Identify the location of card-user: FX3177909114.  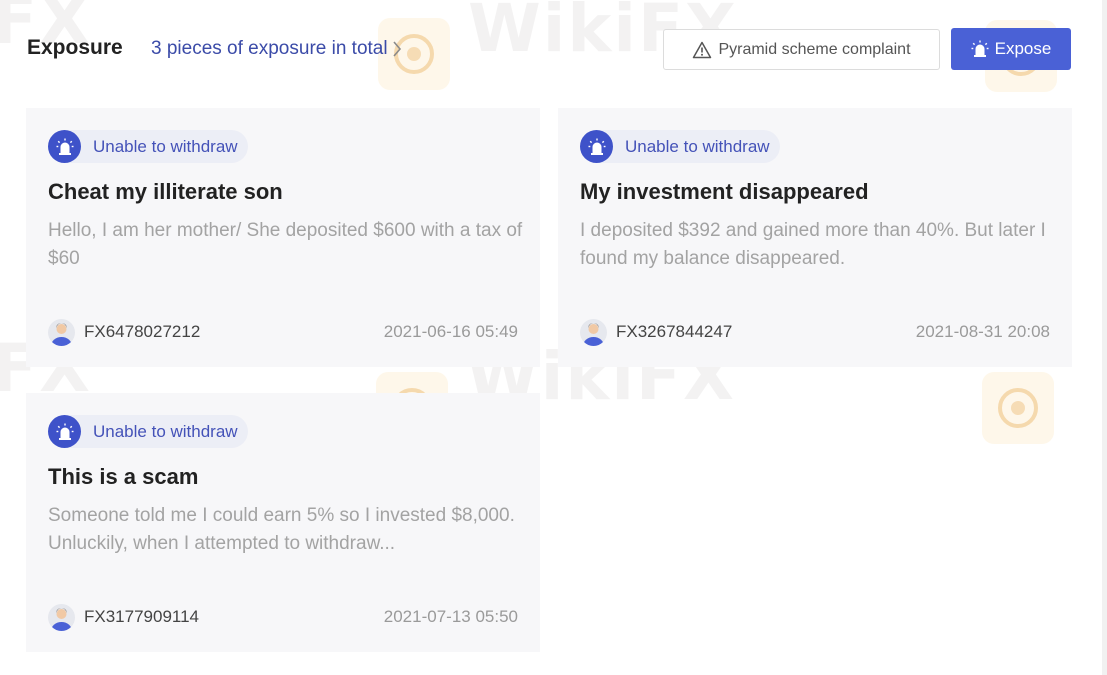
(124, 617).